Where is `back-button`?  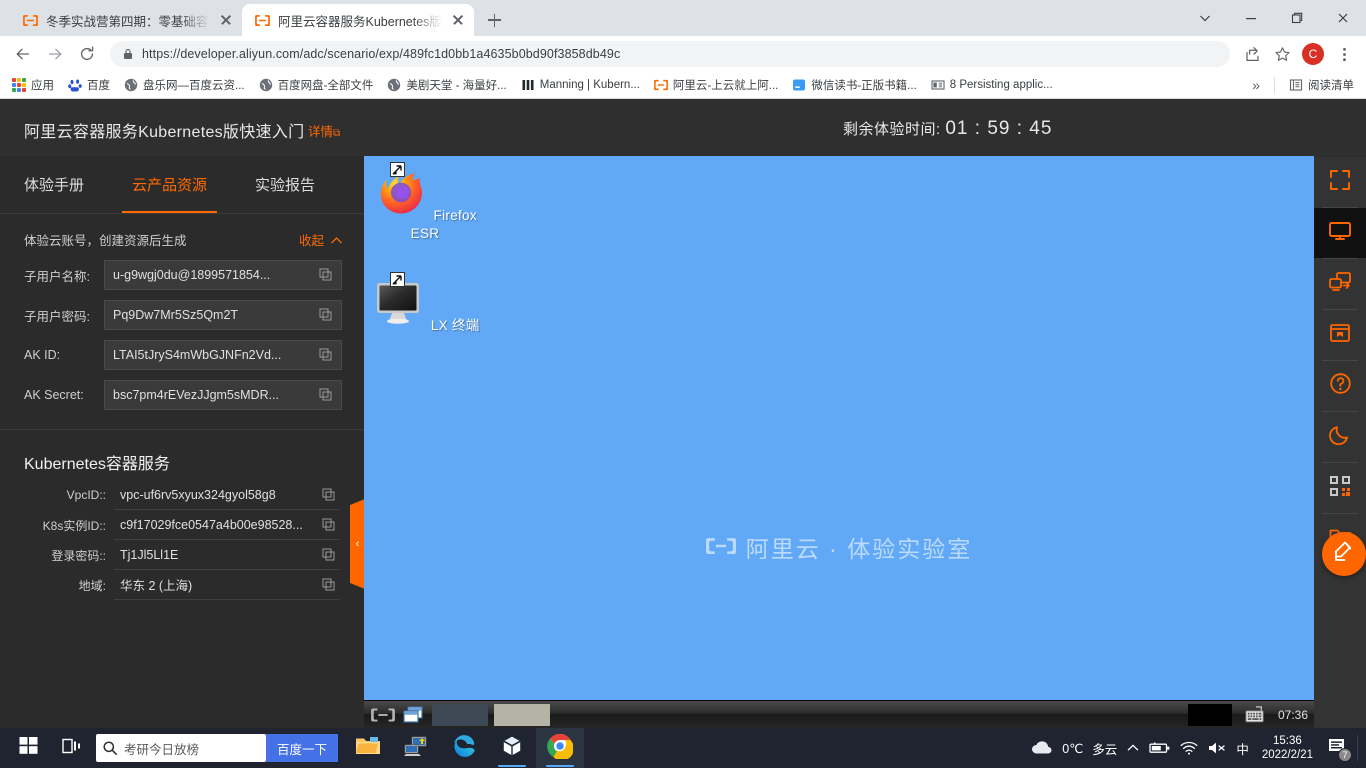 back-button is located at coordinates (23, 54).